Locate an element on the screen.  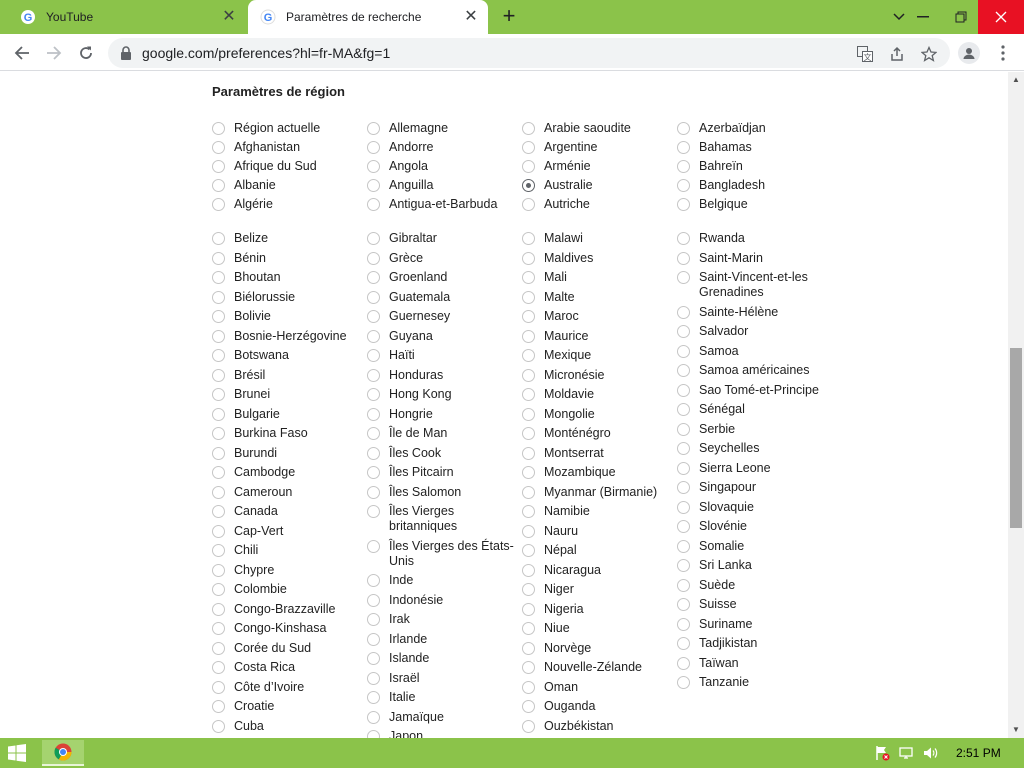
region-option-bulgarie: Bulgarie is located at coordinates (287, 414).